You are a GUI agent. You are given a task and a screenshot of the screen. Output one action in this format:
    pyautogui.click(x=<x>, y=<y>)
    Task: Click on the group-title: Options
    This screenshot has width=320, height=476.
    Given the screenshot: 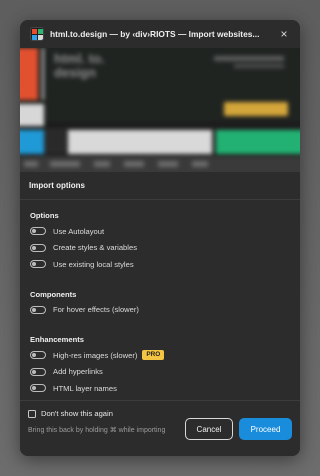 What is the action you would take?
    pyautogui.click(x=44, y=215)
    